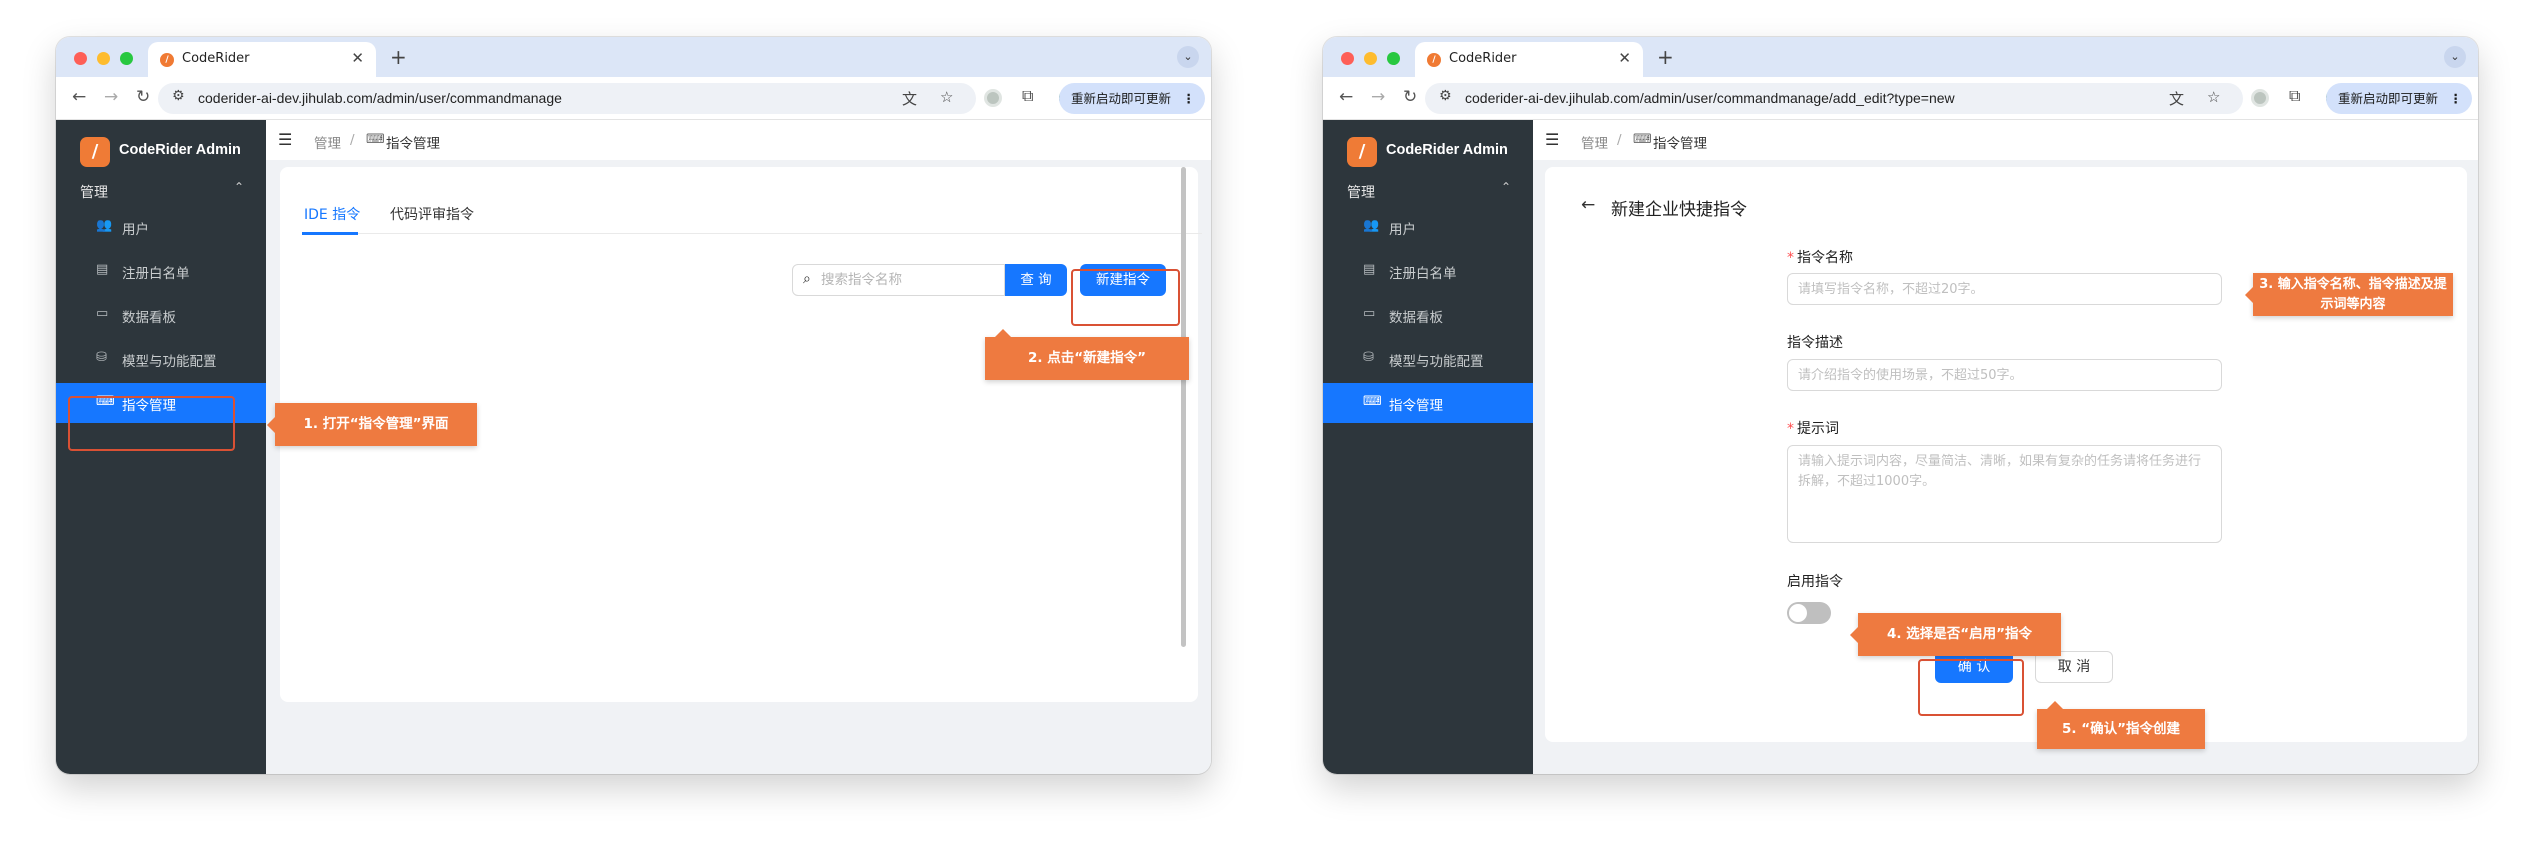 This screenshot has height=849, width=2534. Describe the element at coordinates (1955, 634) in the screenshot. I see `callout-step4: 4. 选择是否“启用”指令` at that location.